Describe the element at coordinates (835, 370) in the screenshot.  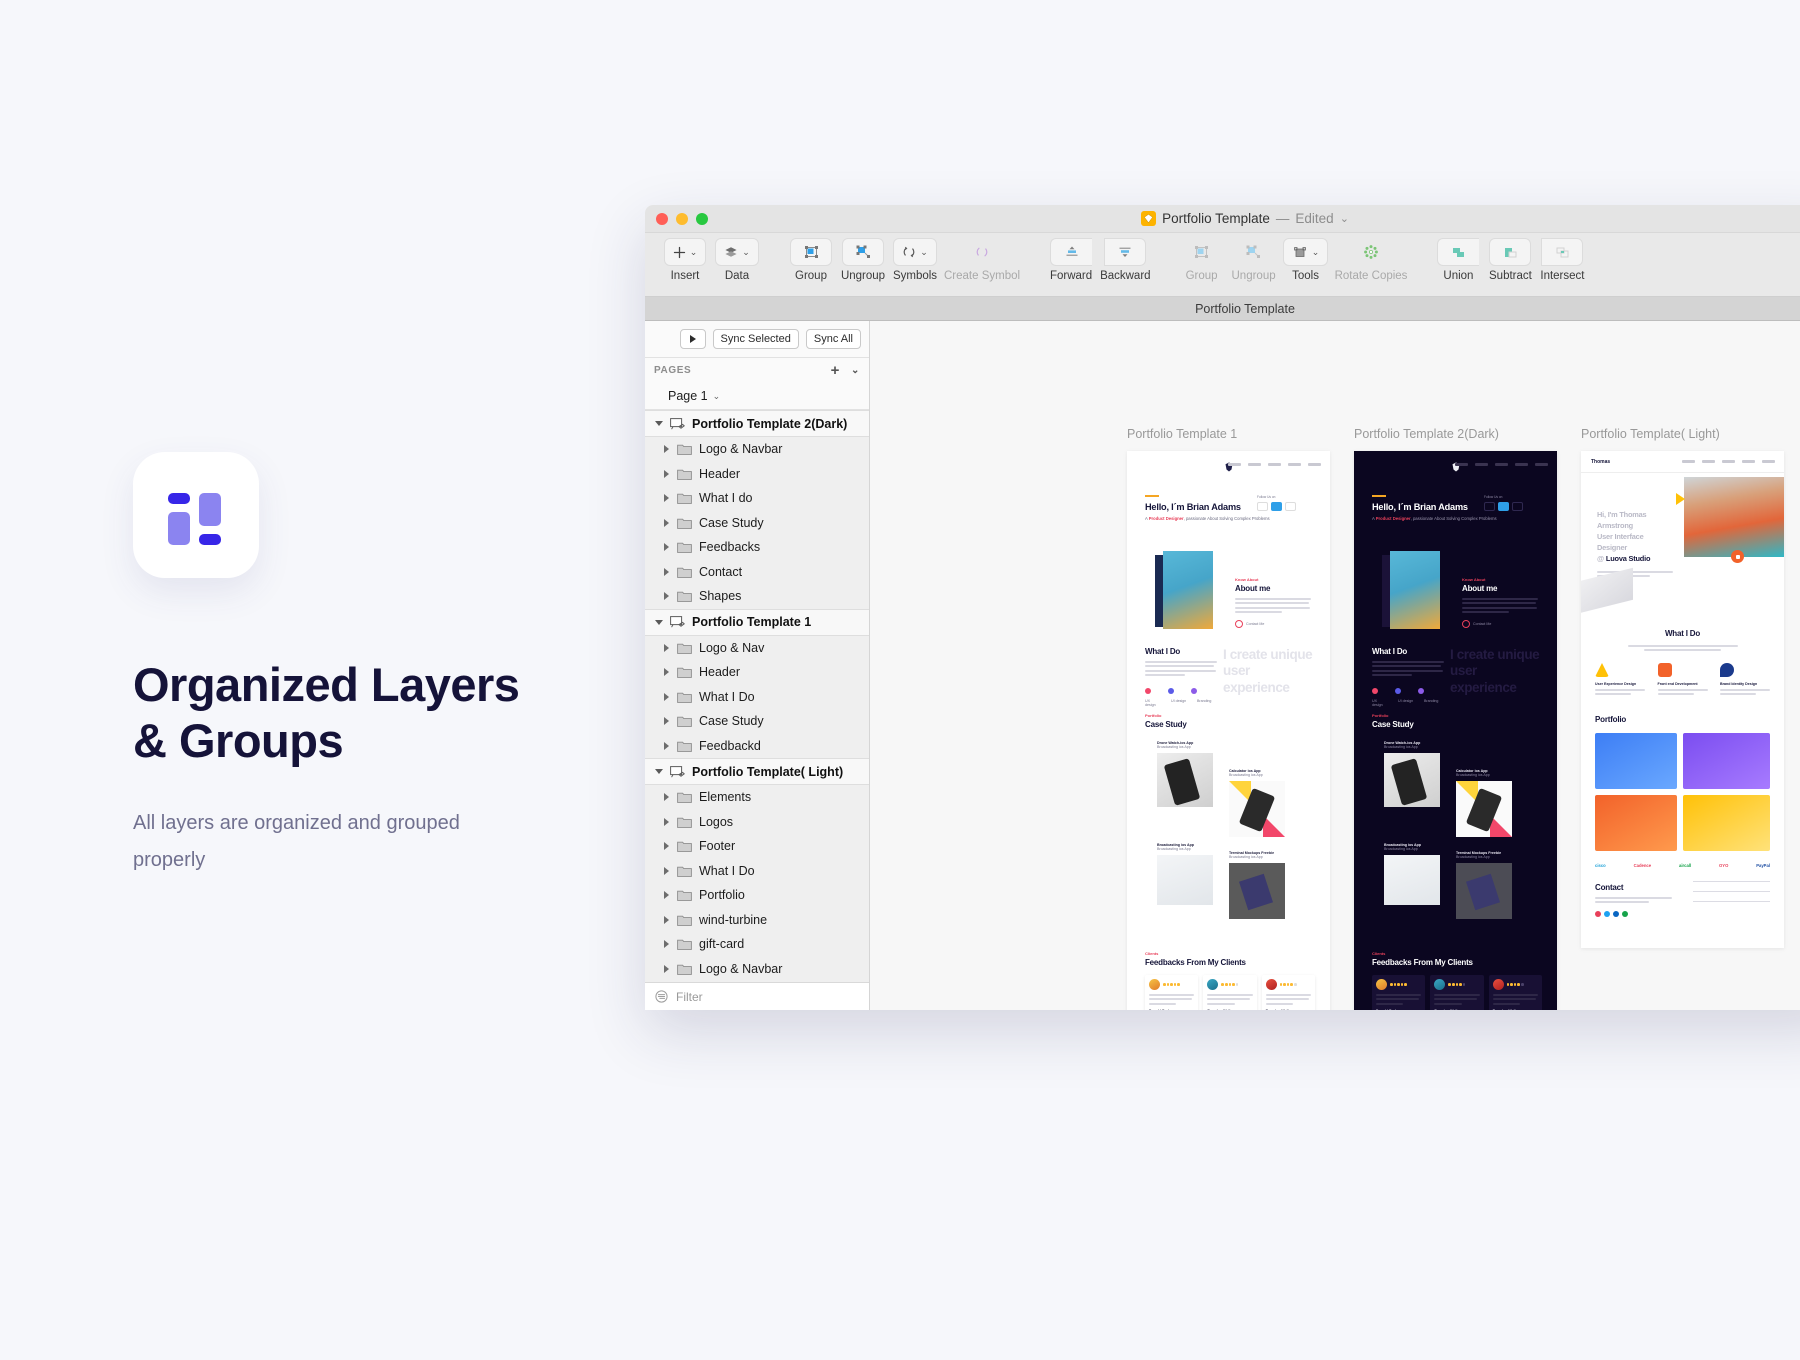
I see `plus-icon: +` at that location.